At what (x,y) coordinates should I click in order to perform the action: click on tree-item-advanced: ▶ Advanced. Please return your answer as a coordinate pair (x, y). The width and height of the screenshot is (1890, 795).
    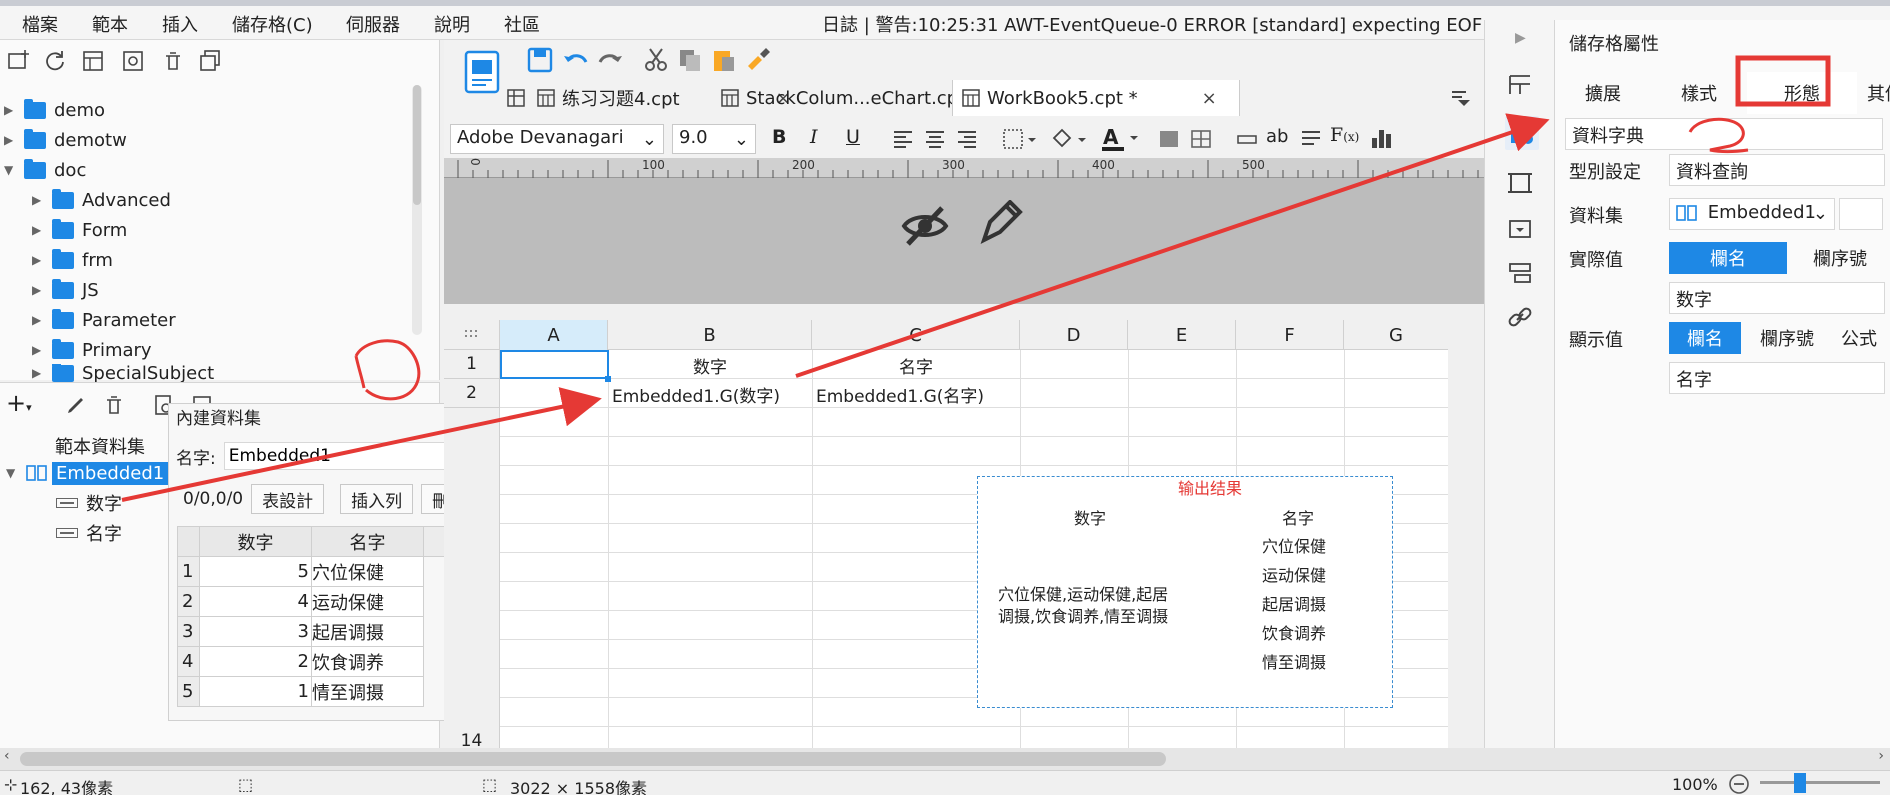
    Looking at the image, I should click on (101, 200).